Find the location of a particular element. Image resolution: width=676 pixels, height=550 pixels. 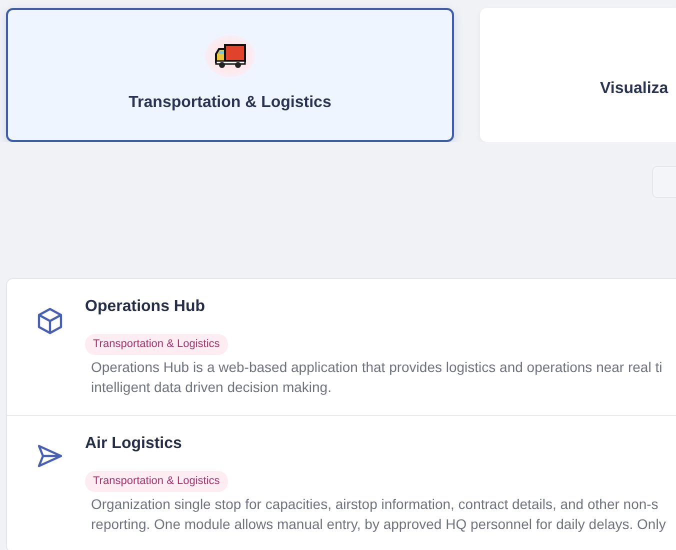

app-description: Organization single stop for capacities, airstop information, contract details, and other non-s reporting. One module allows manual entry, by approved HQ personnel for daily delays. Only is located at coordinates (378, 514).